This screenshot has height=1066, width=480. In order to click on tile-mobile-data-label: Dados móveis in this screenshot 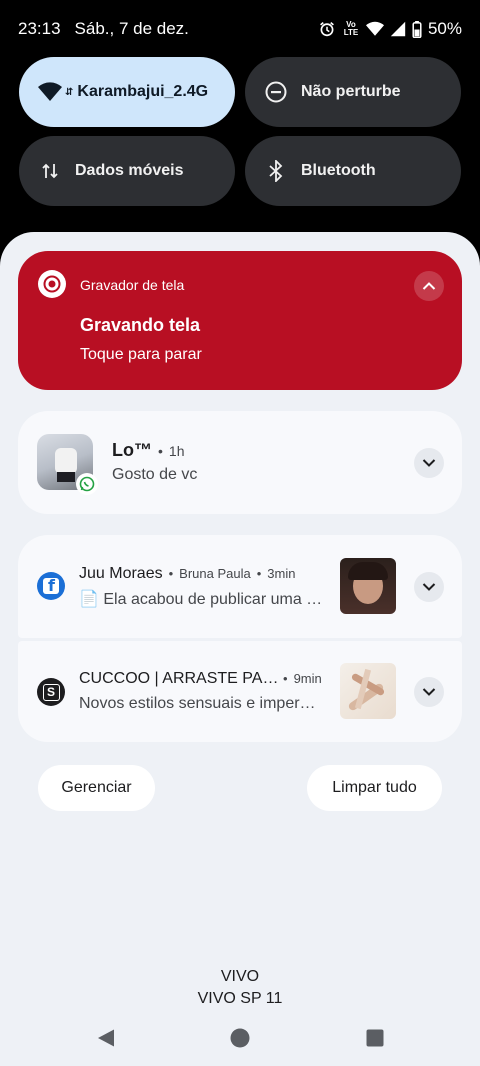, I will do `click(129, 170)`.